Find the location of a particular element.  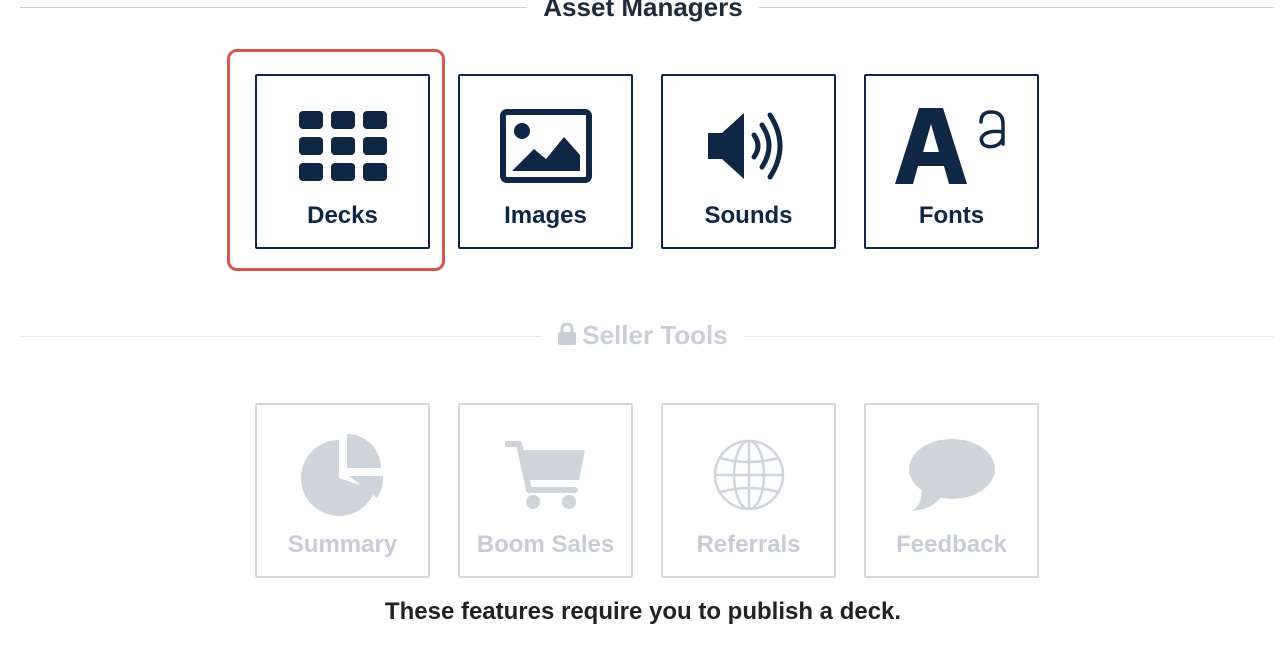

volume-icon is located at coordinates (748, 146).